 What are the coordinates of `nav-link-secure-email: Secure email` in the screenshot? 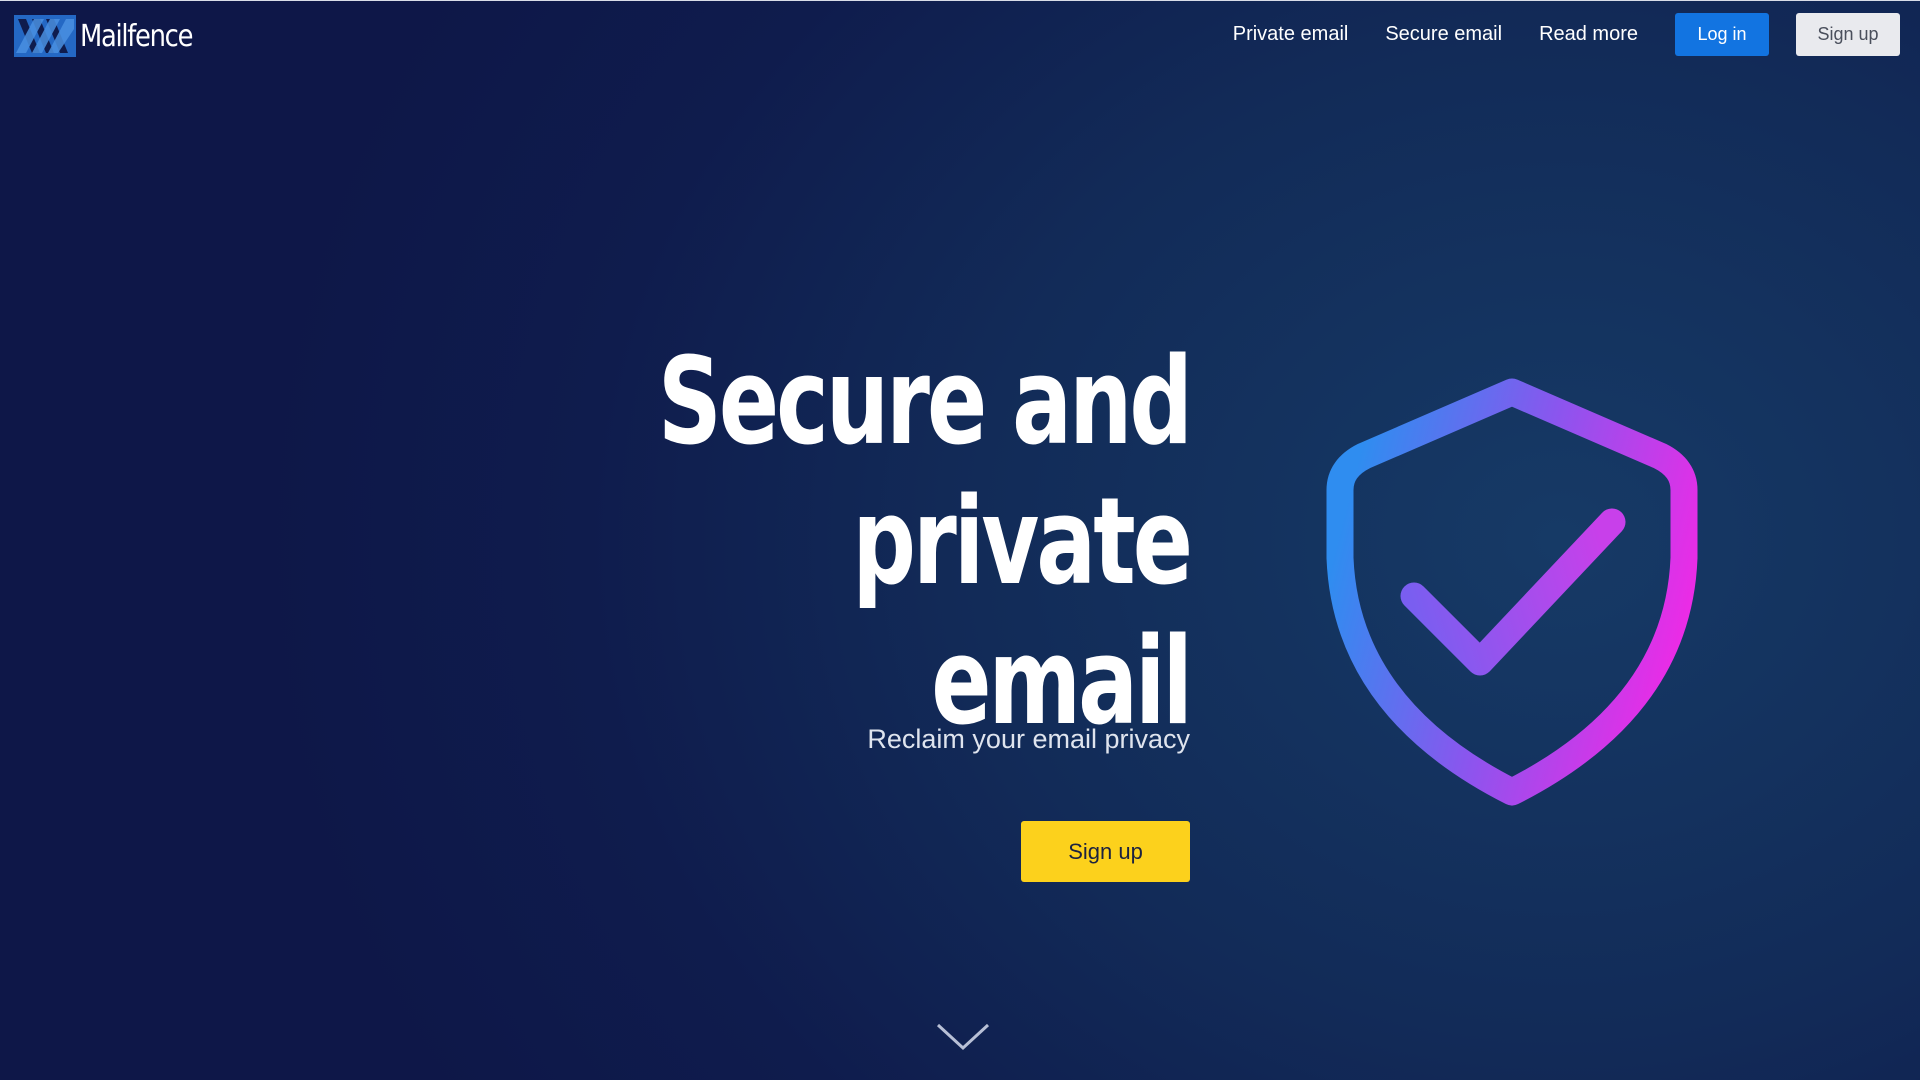 It's located at (1443, 34).